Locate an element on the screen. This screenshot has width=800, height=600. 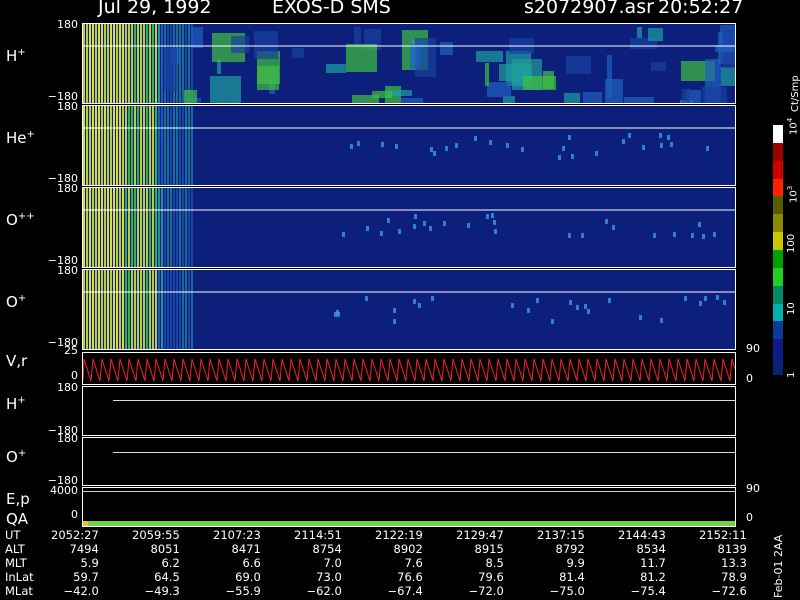
table-cell: 69.0 is located at coordinates (248, 577).